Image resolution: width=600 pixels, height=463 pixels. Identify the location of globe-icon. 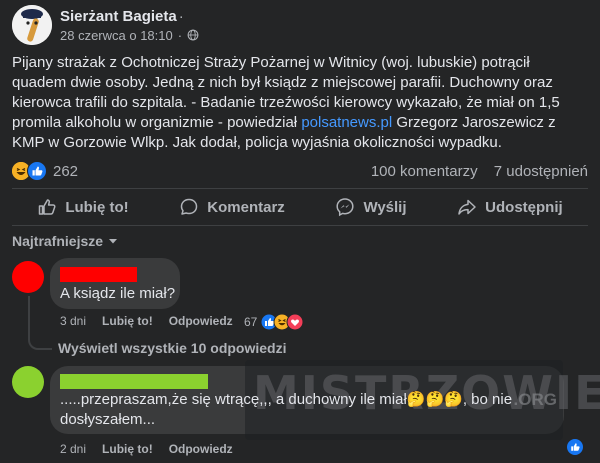
(193, 35).